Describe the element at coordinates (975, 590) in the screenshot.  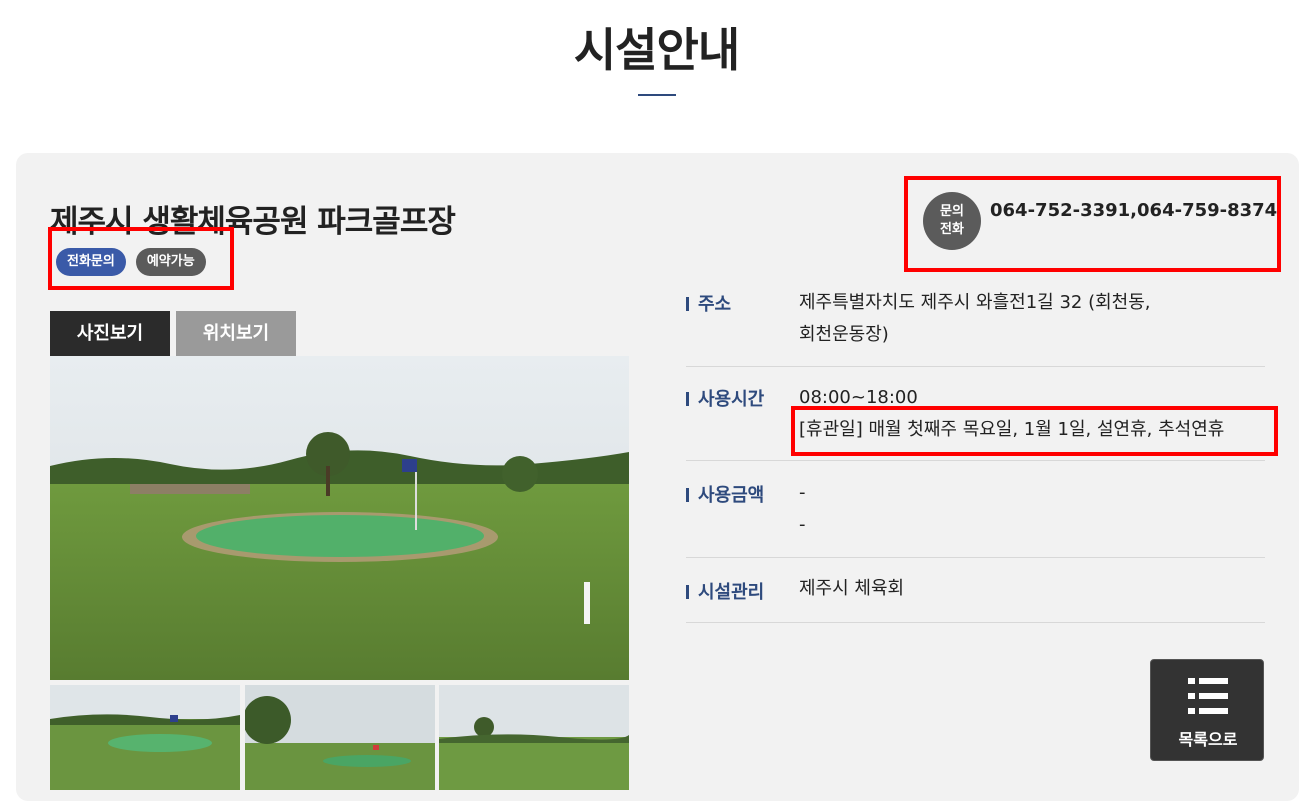
I see `info-row-manager: 시설관리 제주시 체육회` at that location.